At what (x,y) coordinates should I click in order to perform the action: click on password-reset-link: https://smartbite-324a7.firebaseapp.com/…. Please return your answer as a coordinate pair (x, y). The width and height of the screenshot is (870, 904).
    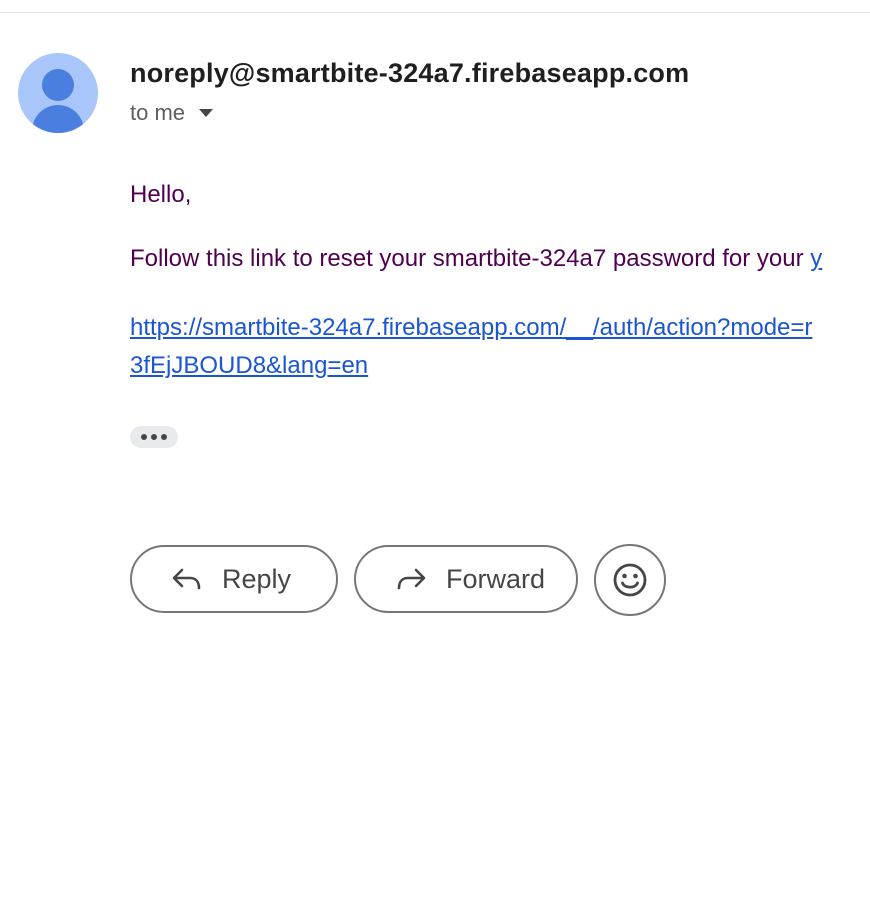
    Looking at the image, I should click on (471, 347).